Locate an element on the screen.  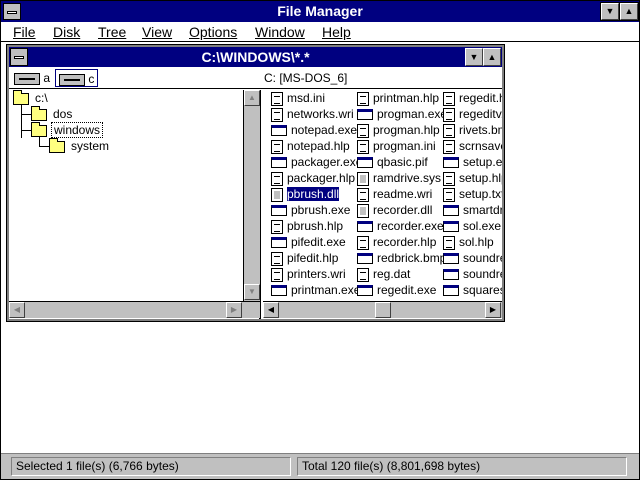
file-item: soundrec.exe is located at coordinates (472, 258).